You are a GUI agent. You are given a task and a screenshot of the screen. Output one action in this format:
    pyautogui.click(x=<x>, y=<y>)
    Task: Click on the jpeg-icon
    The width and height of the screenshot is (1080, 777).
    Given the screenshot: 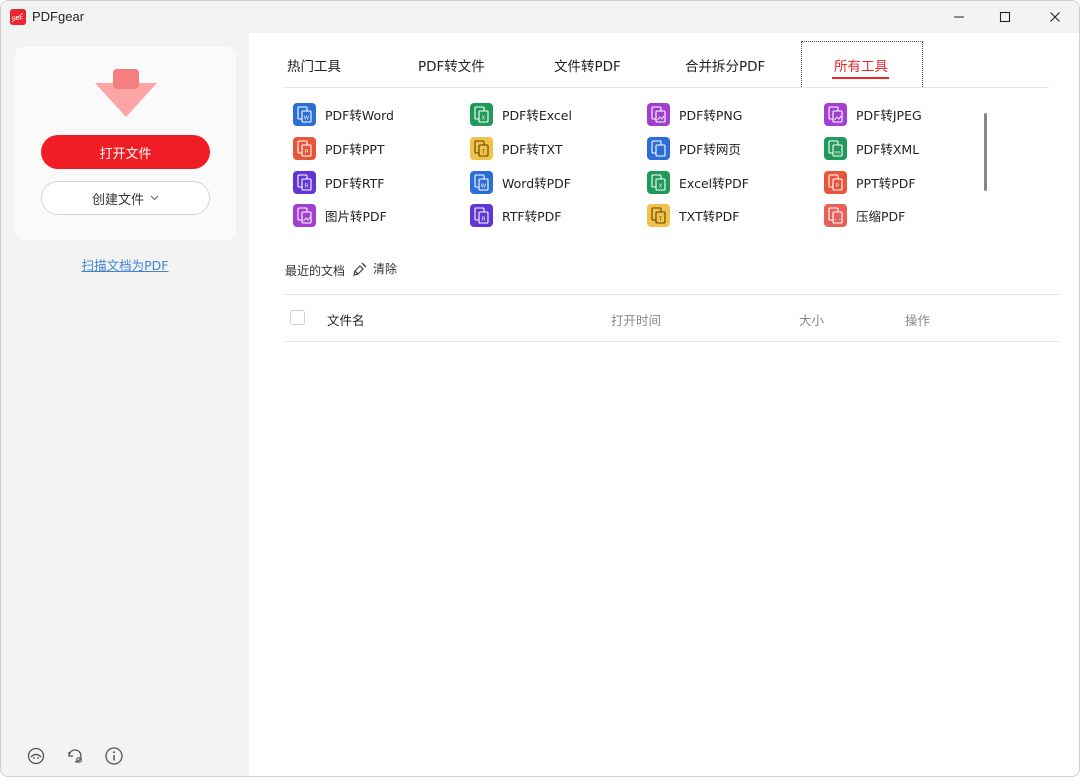 What is the action you would take?
    pyautogui.click(x=835, y=114)
    